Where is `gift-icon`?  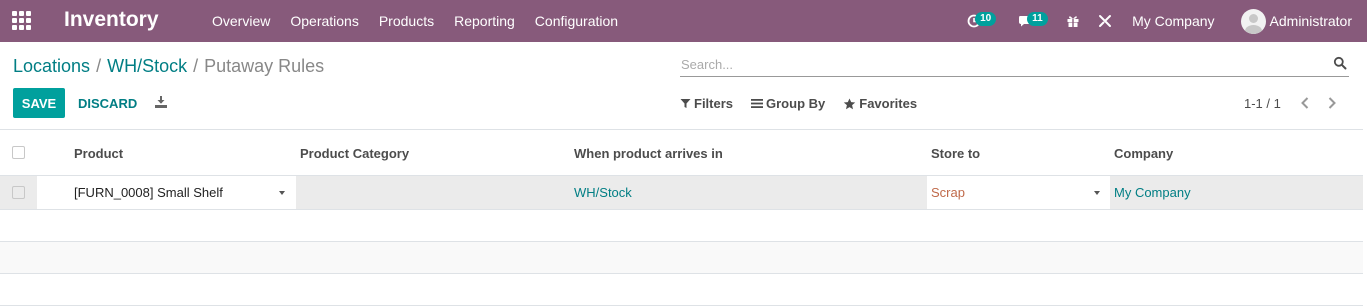 gift-icon is located at coordinates (1073, 21).